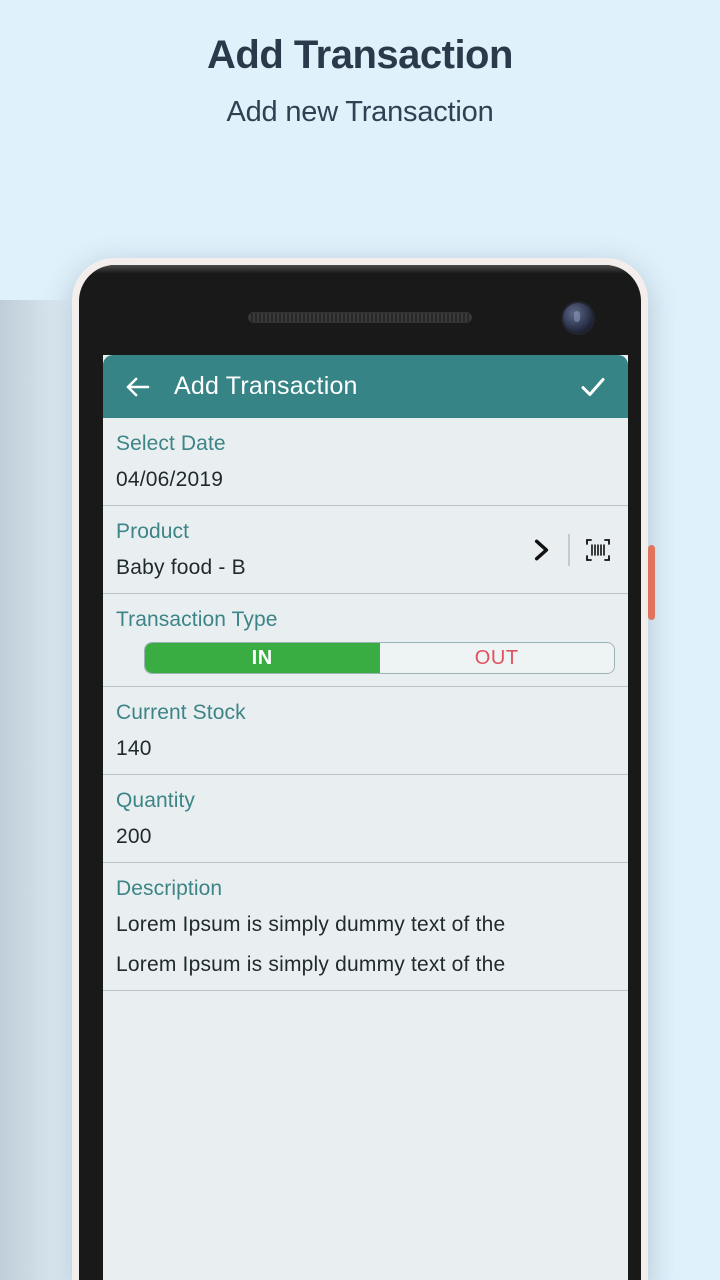 The width and height of the screenshot is (720, 1280). What do you see at coordinates (651, 582) in the screenshot?
I see `power-button` at bounding box center [651, 582].